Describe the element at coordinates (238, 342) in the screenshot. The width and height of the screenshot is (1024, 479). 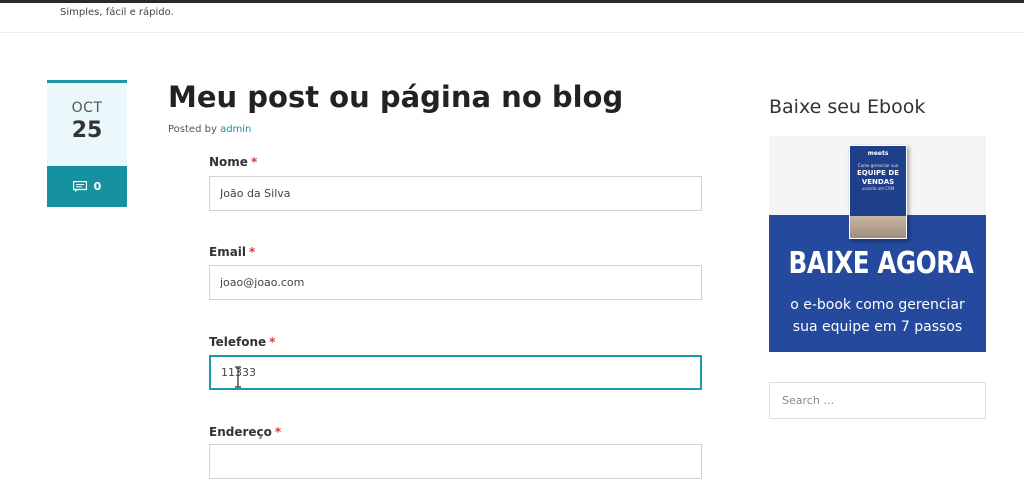
I see `phone-label-text: Telefone` at that location.